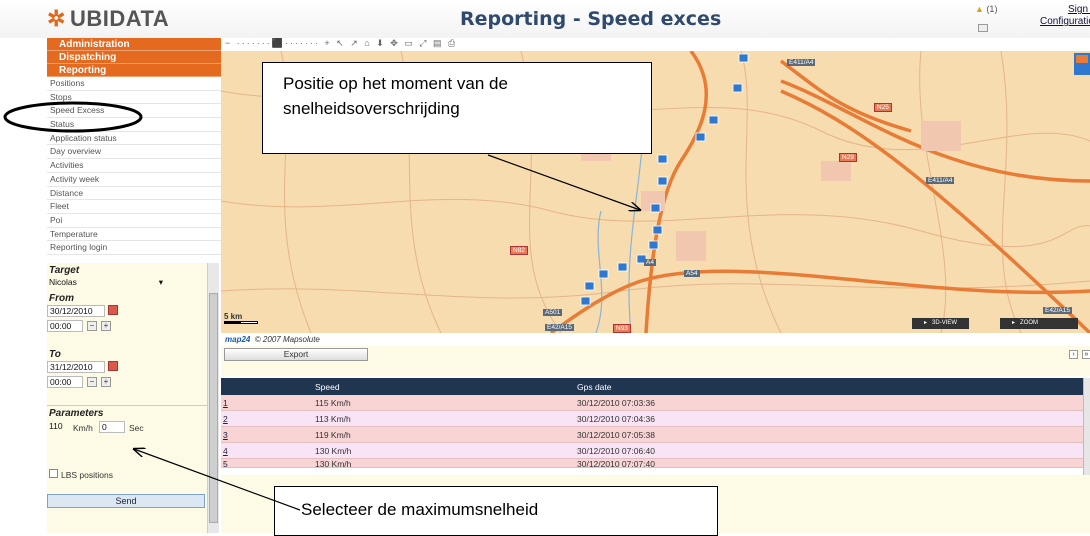 This screenshot has width=1090, height=536. What do you see at coordinates (134, 235) in the screenshot?
I see `sidebar-item-temperature: Temperature` at bounding box center [134, 235].